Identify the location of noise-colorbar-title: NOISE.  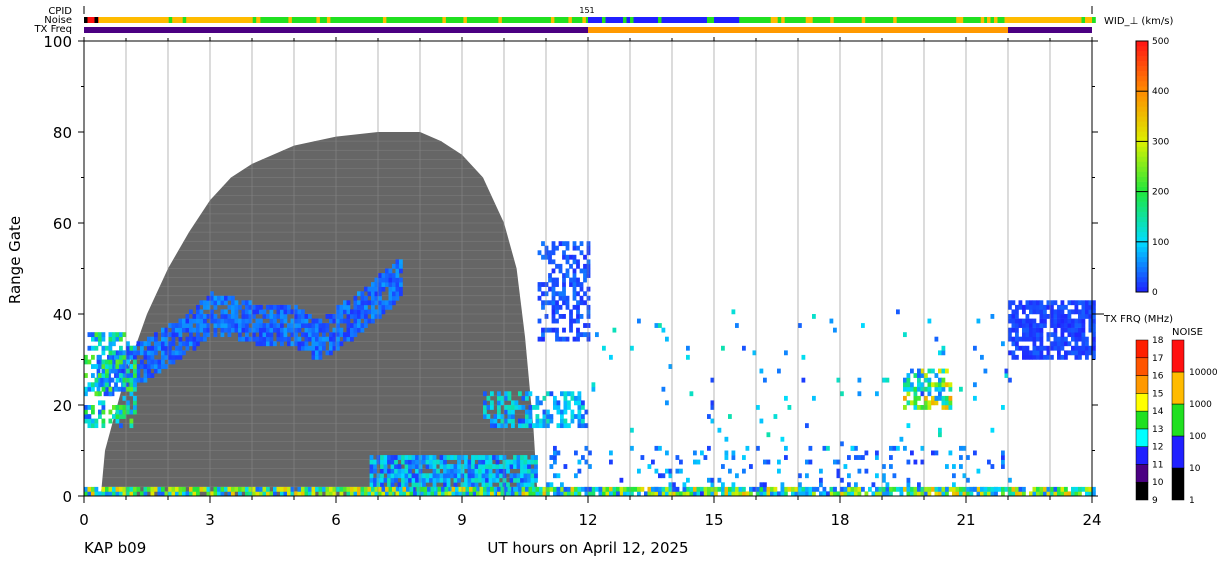
(1187, 332).